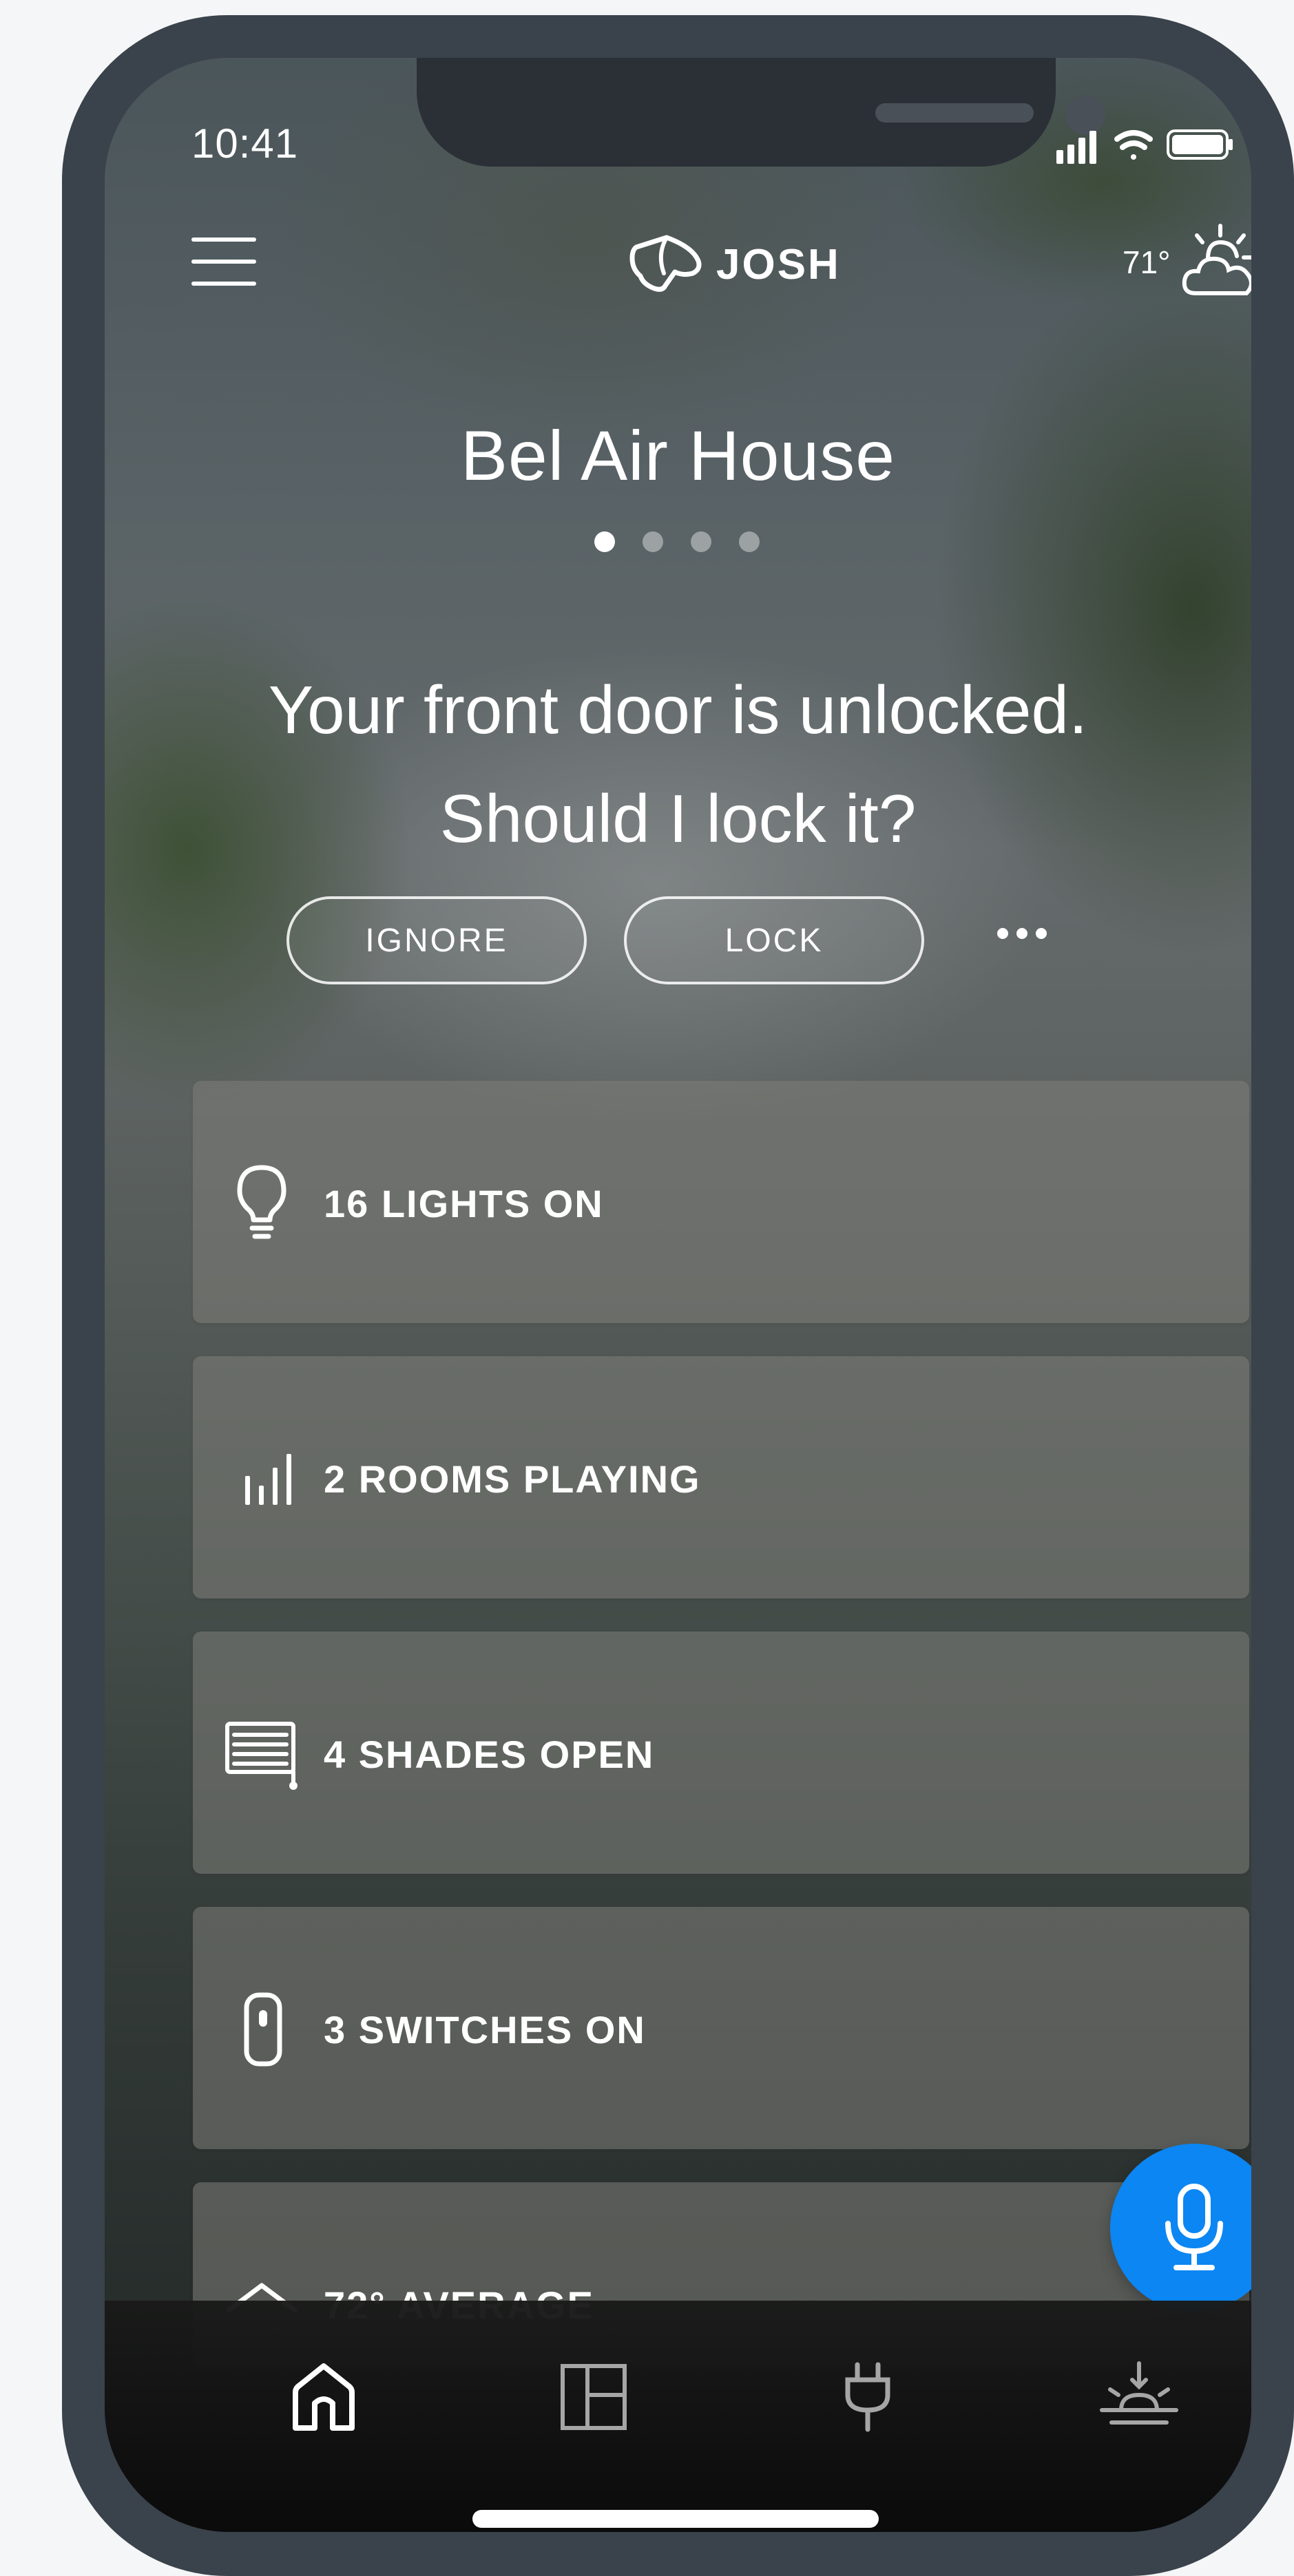  Describe the element at coordinates (1133, 145) in the screenshot. I see `wifi-icon` at that location.